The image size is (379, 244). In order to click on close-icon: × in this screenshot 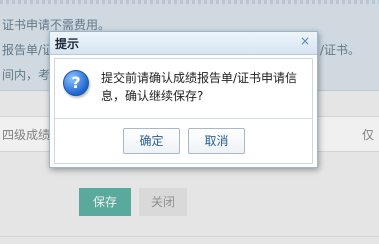, I will do `click(305, 41)`.